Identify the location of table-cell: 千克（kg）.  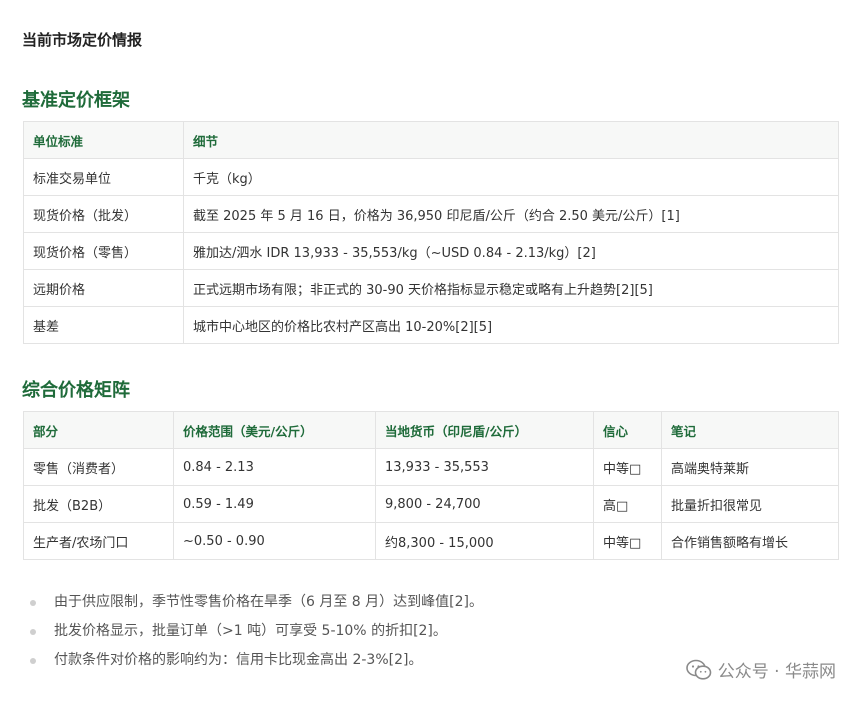
(511, 177).